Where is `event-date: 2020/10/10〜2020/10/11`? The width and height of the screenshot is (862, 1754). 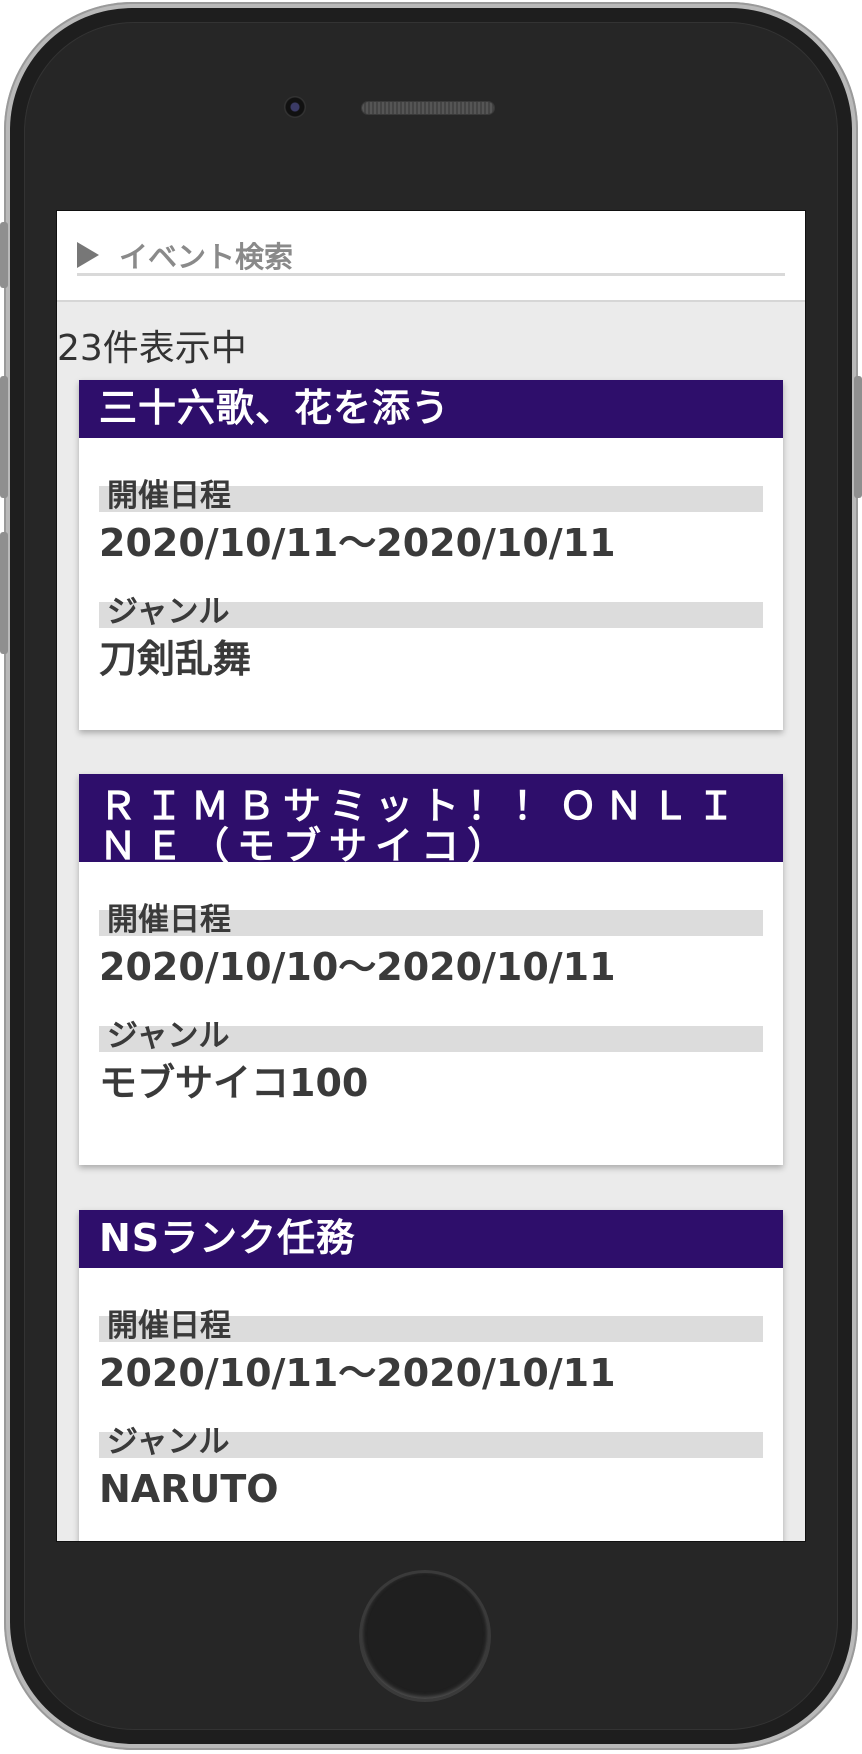 event-date: 2020/10/10〜2020/10/11 is located at coordinates (357, 967).